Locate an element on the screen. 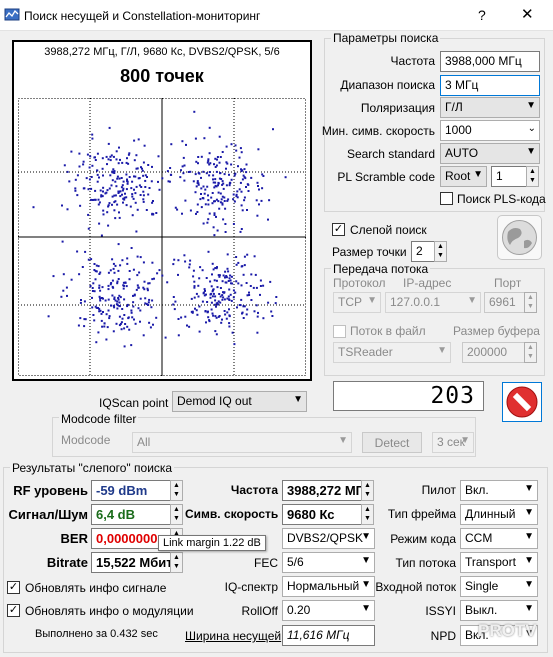 Image resolution: width=553 pixels, height=657 pixels. pls-search-checkbox is located at coordinates (446, 198).